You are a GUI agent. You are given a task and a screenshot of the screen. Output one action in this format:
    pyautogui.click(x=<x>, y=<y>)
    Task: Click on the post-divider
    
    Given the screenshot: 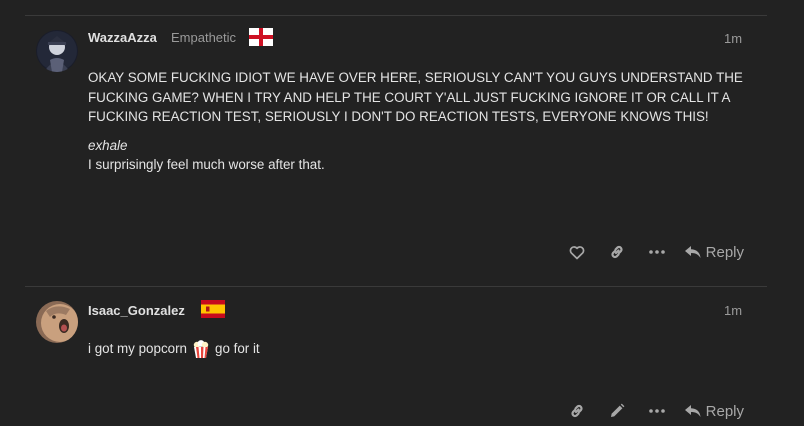 What is the action you would take?
    pyautogui.click(x=396, y=286)
    